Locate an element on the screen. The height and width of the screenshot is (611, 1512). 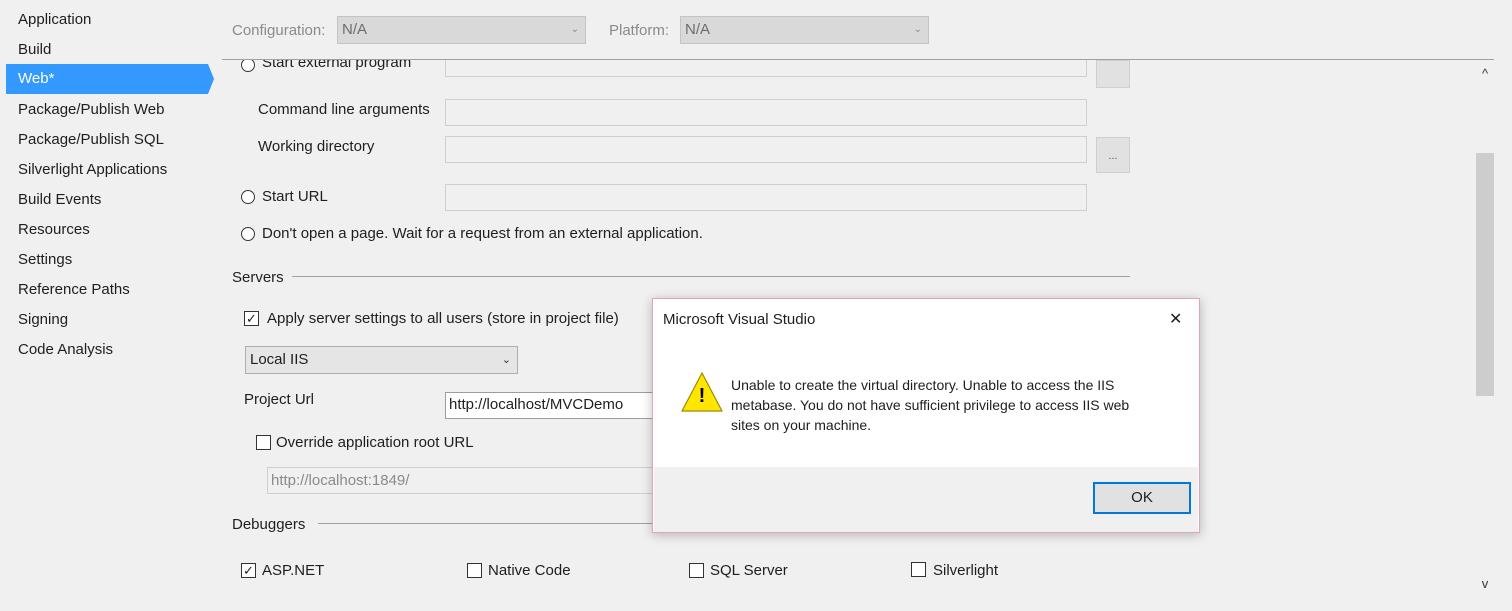
scrollbar-thumb is located at coordinates (1485, 274).